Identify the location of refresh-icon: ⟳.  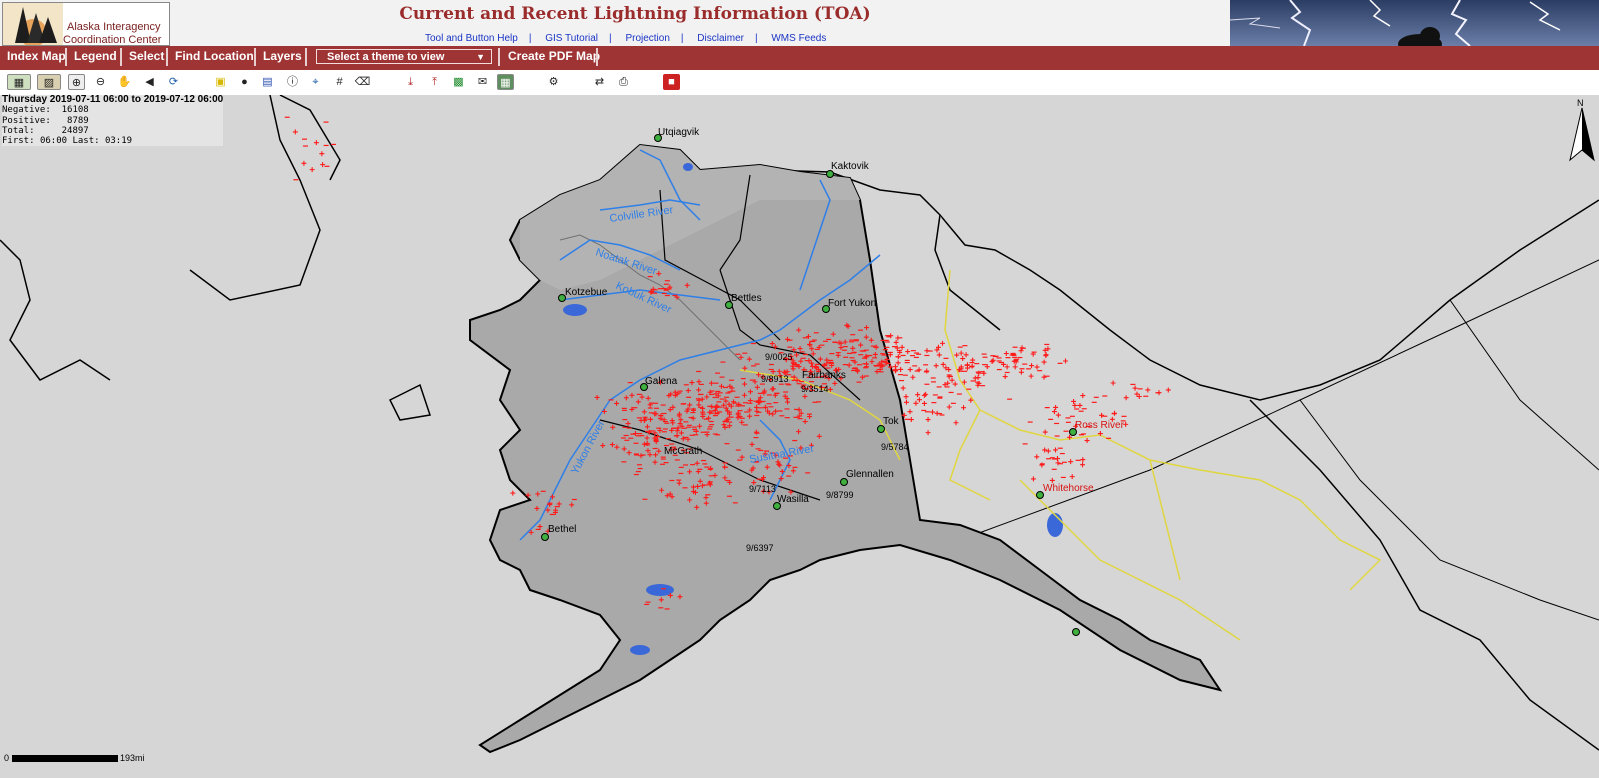
(173, 82).